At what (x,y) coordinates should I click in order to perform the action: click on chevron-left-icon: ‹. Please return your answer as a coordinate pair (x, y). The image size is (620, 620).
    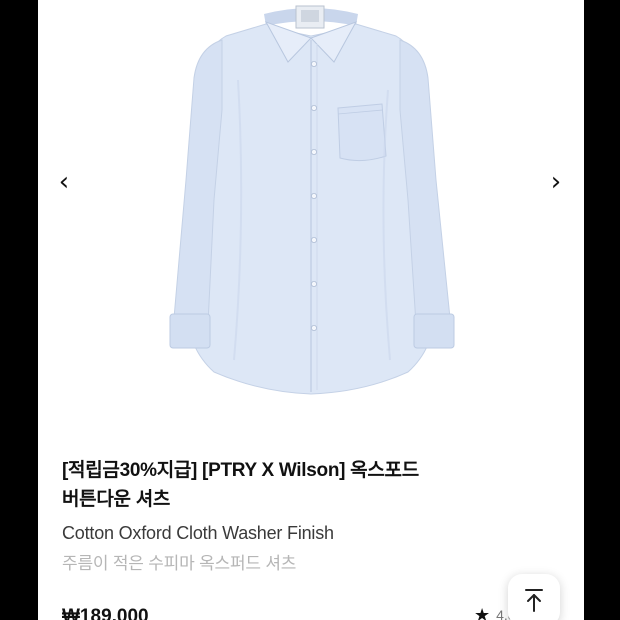
    Looking at the image, I should click on (64, 182).